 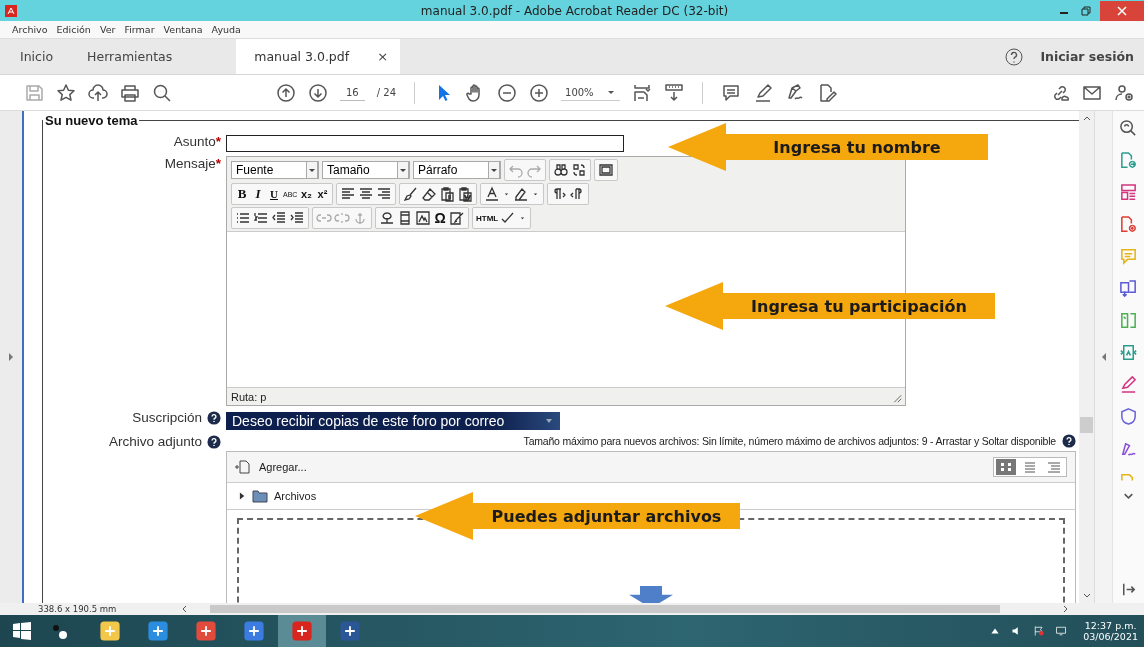 What do you see at coordinates (1087, 56) in the screenshot?
I see `sign-in-link: Iniciar sesión` at bounding box center [1087, 56].